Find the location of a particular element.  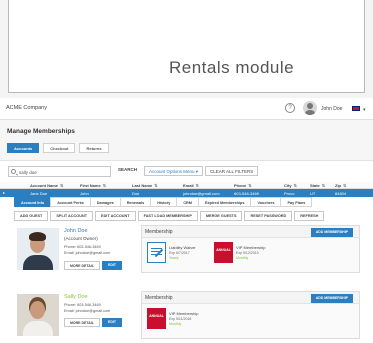

tab-renewals: Renewals is located at coordinates (135, 202).